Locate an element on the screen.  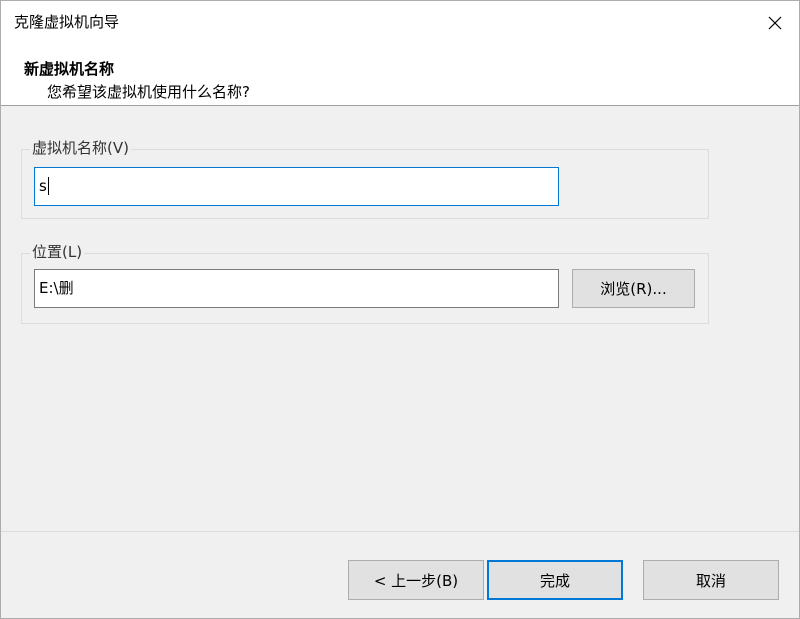
page-title: 新虚拟机名称 is located at coordinates (69, 69).